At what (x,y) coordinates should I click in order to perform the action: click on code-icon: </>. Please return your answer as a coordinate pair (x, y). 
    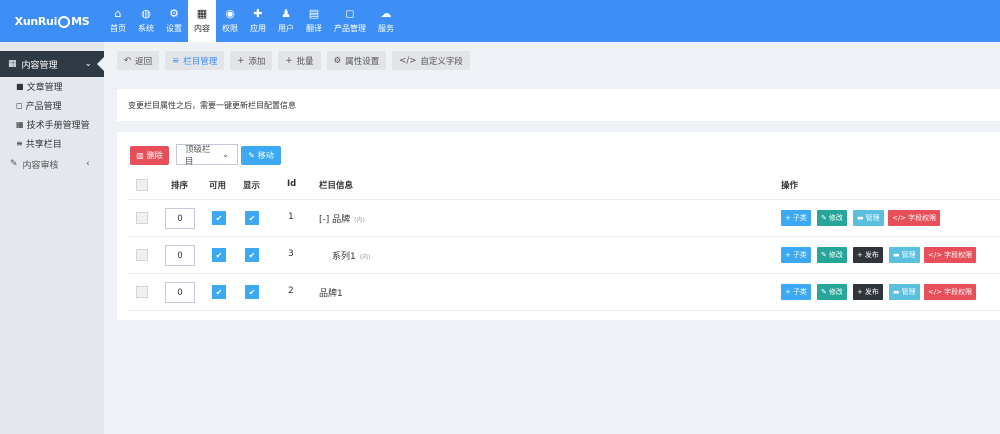
    Looking at the image, I should click on (899, 218).